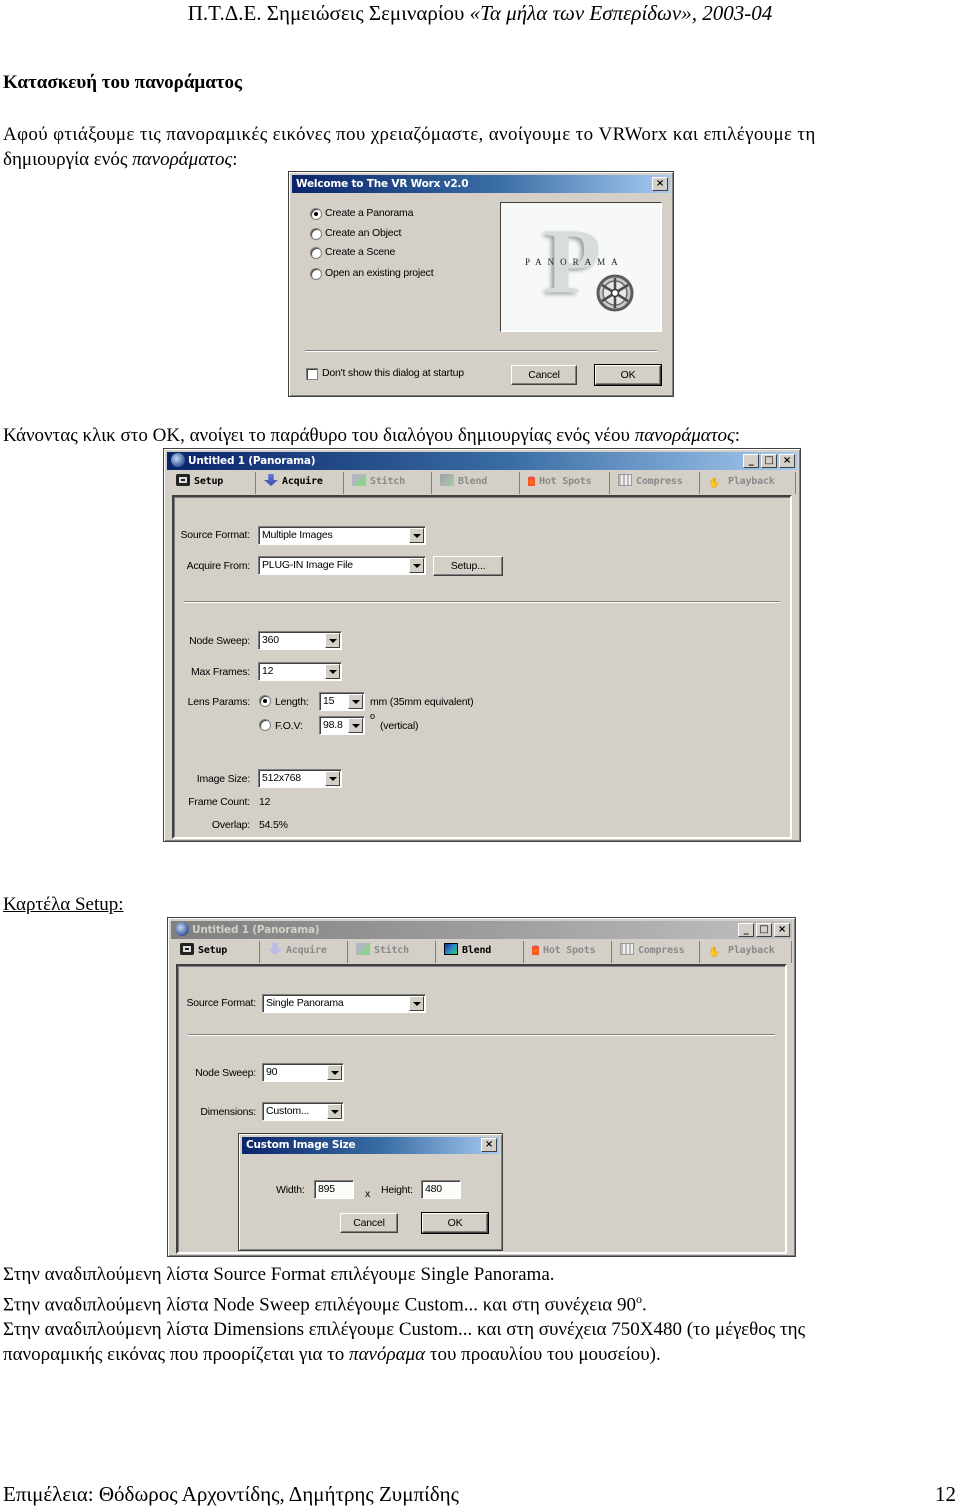 Image resolution: width=960 pixels, height=1507 pixels. Describe the element at coordinates (272, 1072) in the screenshot. I see `select-value: 90` at that location.